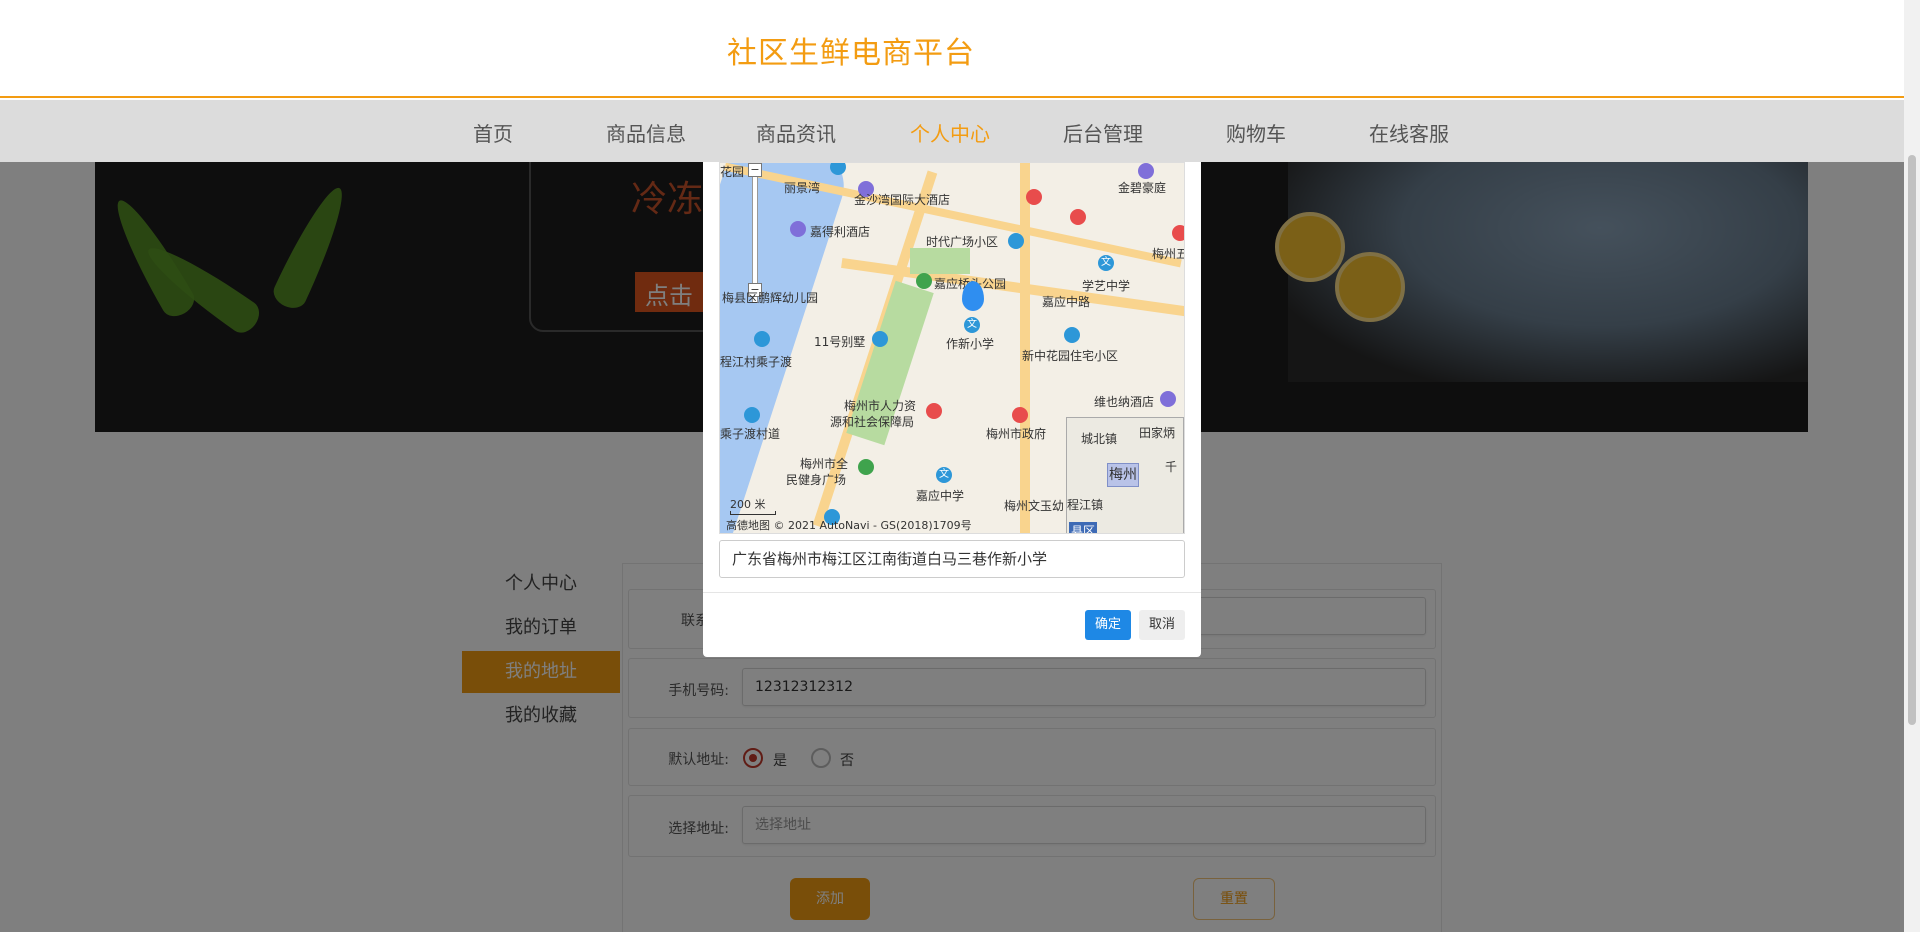 Image resolution: width=1920 pixels, height=932 pixels. Describe the element at coordinates (1106, 286) in the screenshot. I see `map-label: 学艺中学` at that location.